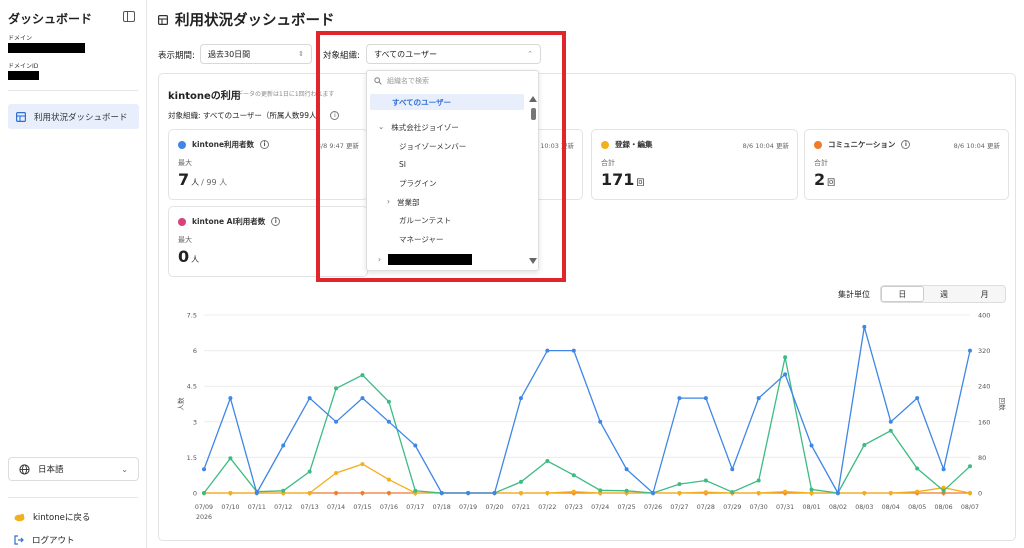 This screenshot has width=1024, height=548. What do you see at coordinates (19, 540) in the screenshot?
I see `logout-icon` at bounding box center [19, 540].